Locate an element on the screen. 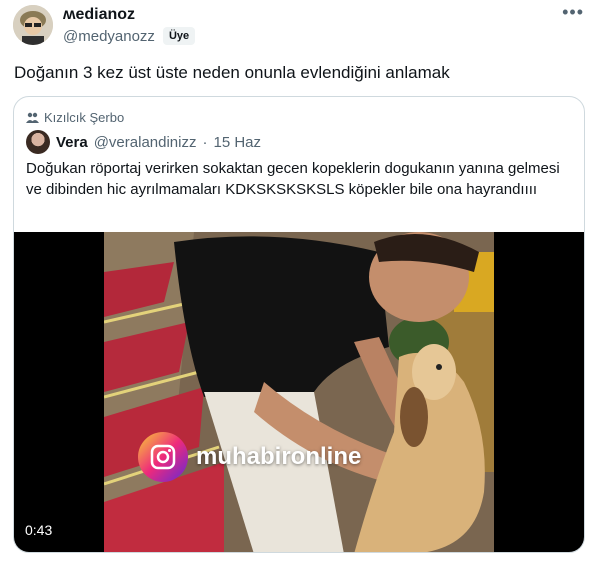  display-name: ʍedianoz is located at coordinates (99, 15).